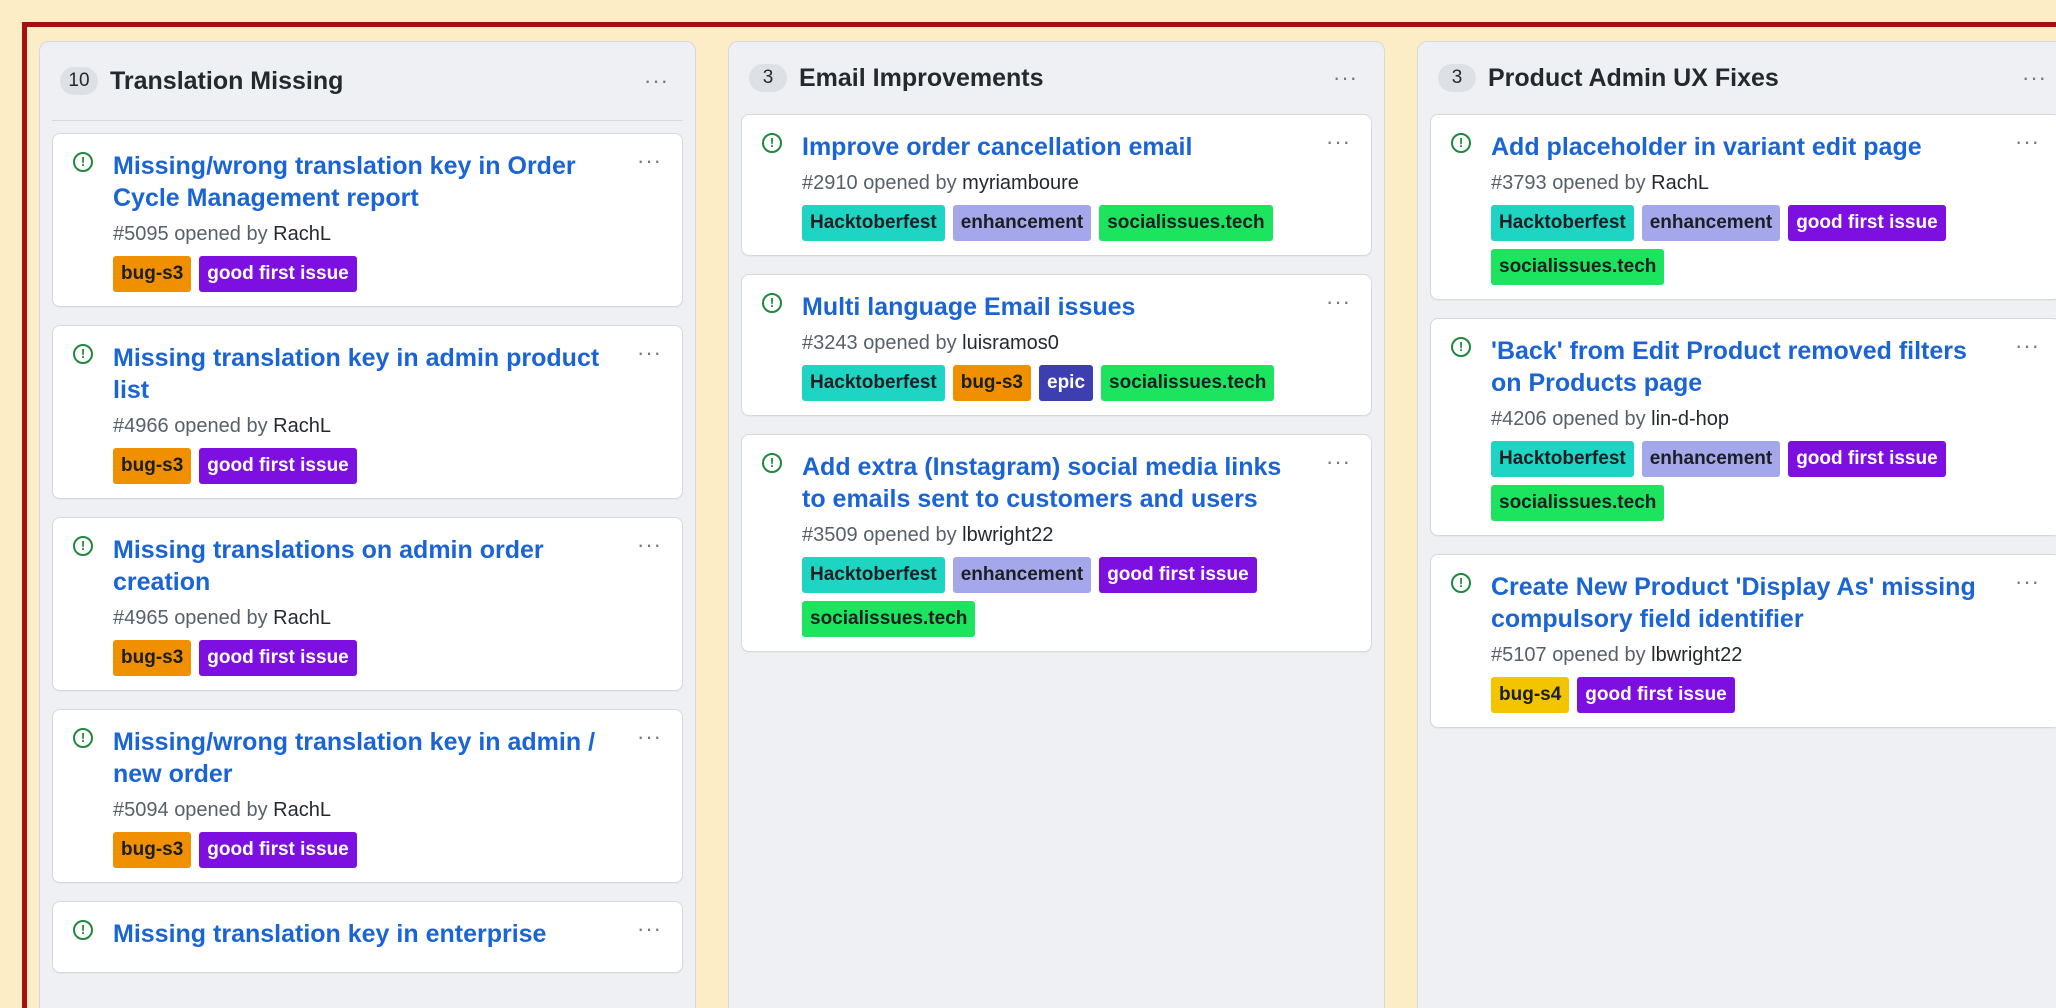 The height and width of the screenshot is (1008, 2056). What do you see at coordinates (1633, 77) in the screenshot?
I see `column-title: Product Admin UX Fixes` at bounding box center [1633, 77].